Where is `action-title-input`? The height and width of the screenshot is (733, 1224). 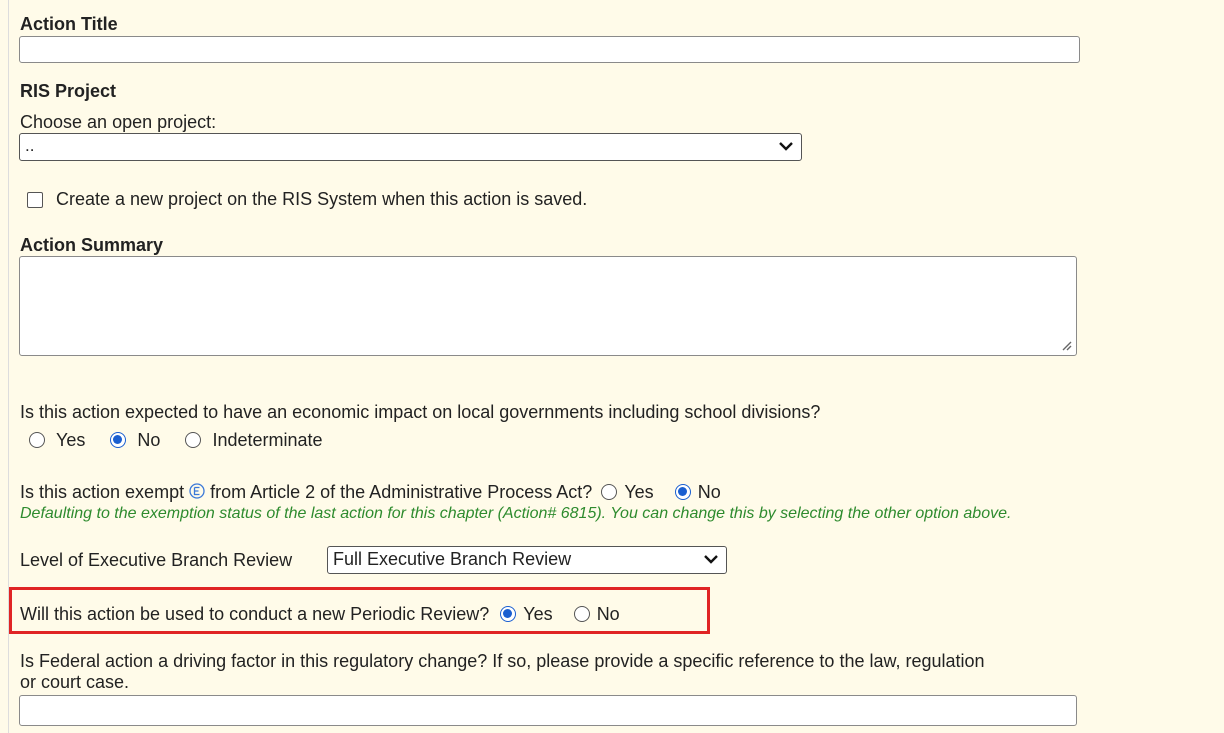
action-title-input is located at coordinates (549, 49).